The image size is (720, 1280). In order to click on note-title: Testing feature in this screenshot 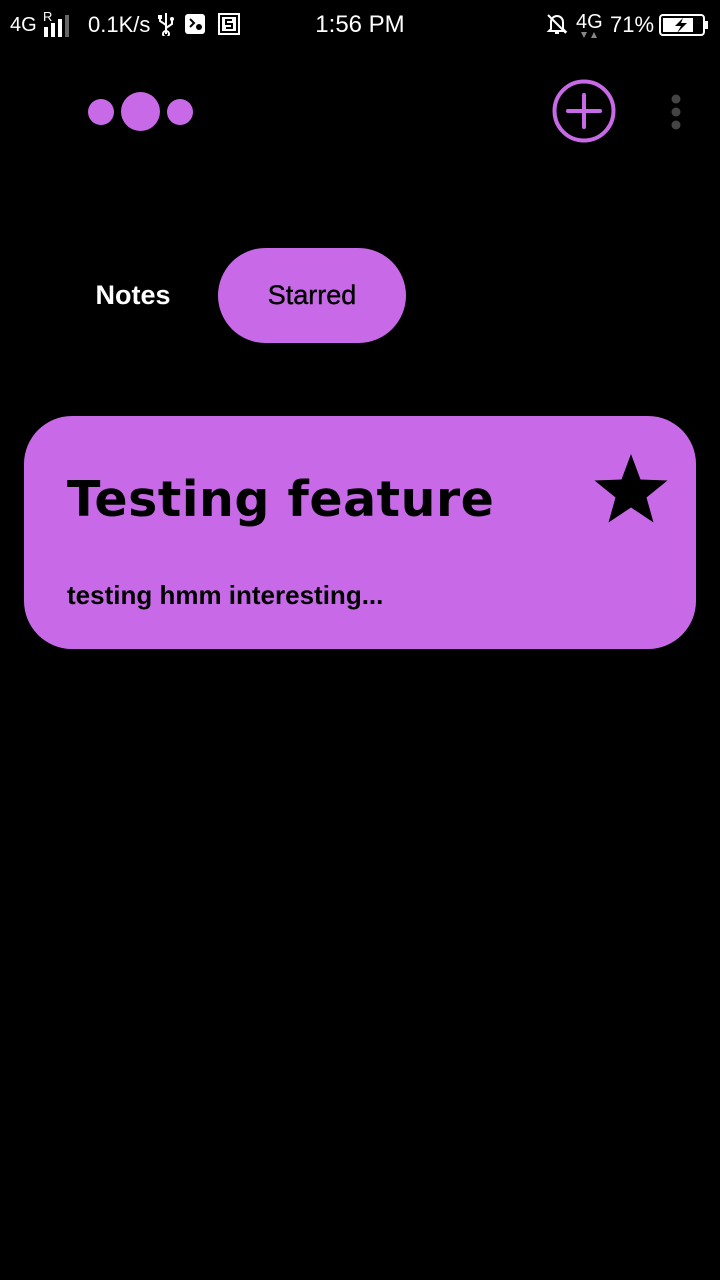, I will do `click(281, 499)`.